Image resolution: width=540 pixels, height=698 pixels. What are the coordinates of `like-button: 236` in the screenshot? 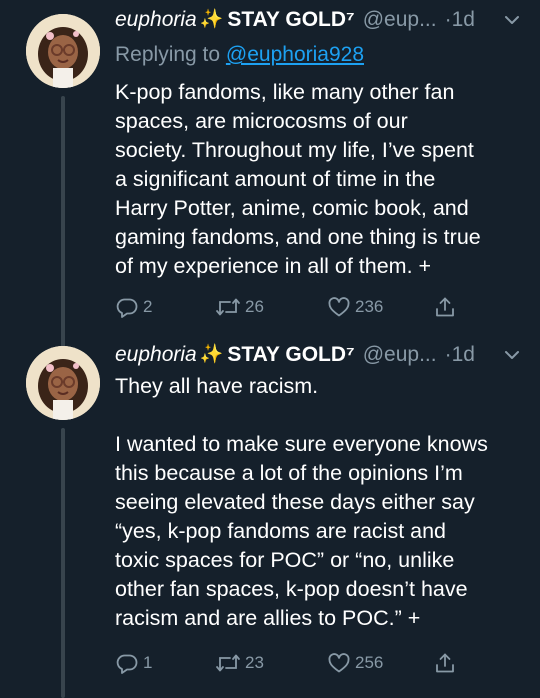 It's located at (355, 307).